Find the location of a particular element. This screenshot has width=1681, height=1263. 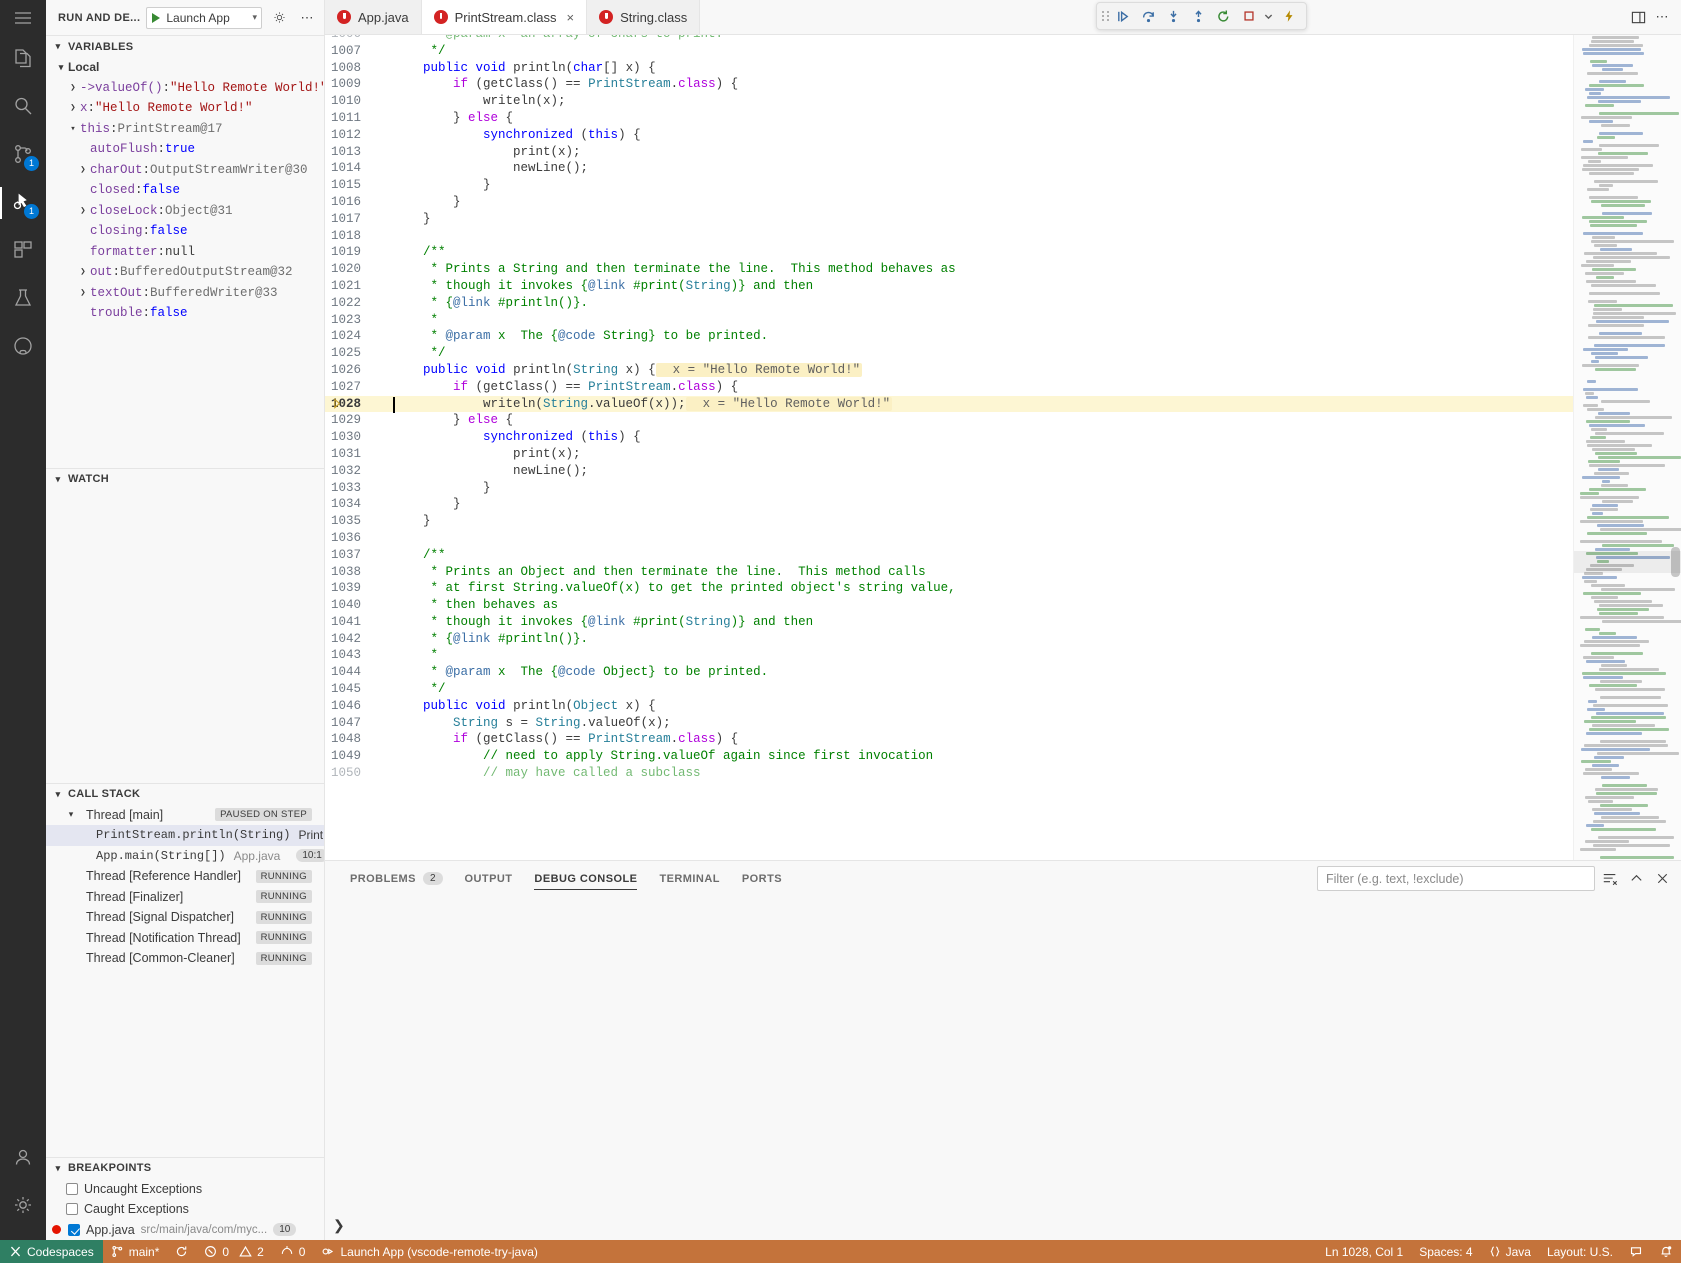

panel-tab: DEBUG CONSOLE is located at coordinates (585, 878).